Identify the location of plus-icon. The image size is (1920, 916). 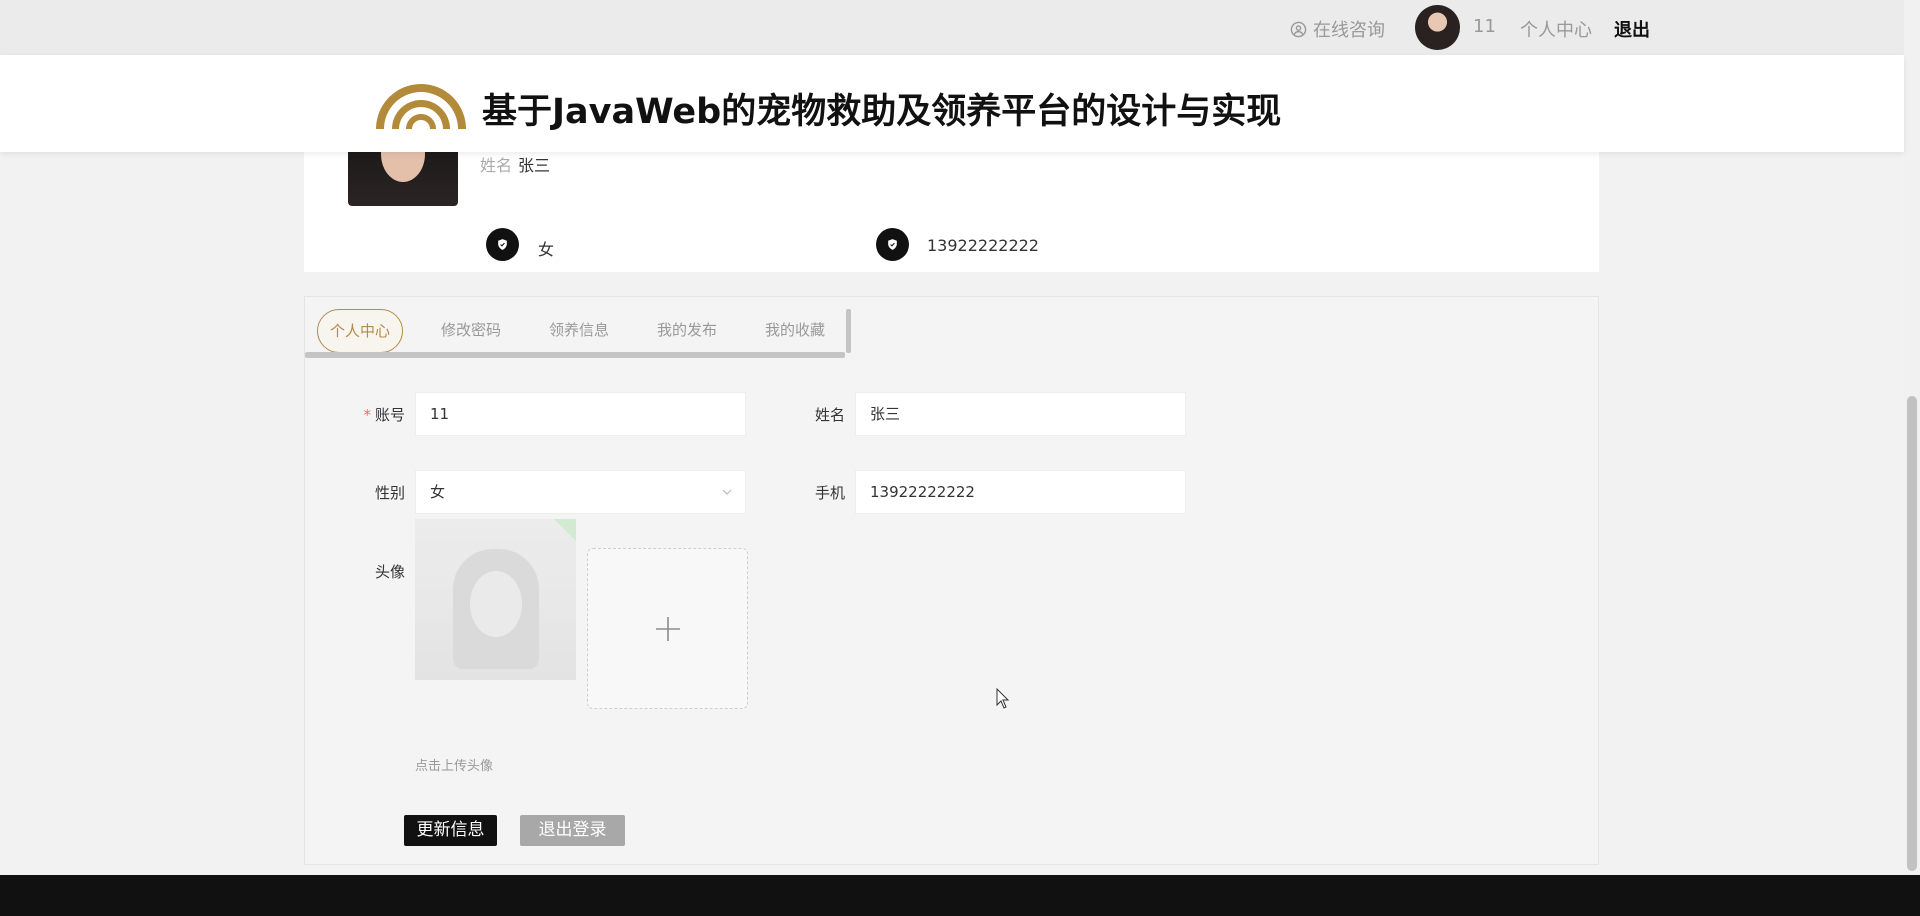
(667, 628).